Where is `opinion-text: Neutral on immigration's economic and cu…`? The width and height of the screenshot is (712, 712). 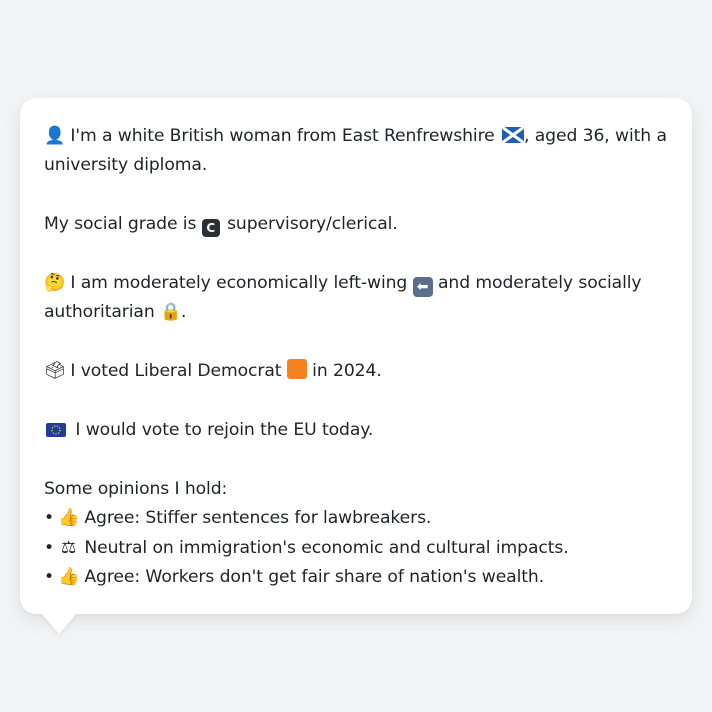
opinion-text: Neutral on immigration's economic and cu… is located at coordinates (326, 547).